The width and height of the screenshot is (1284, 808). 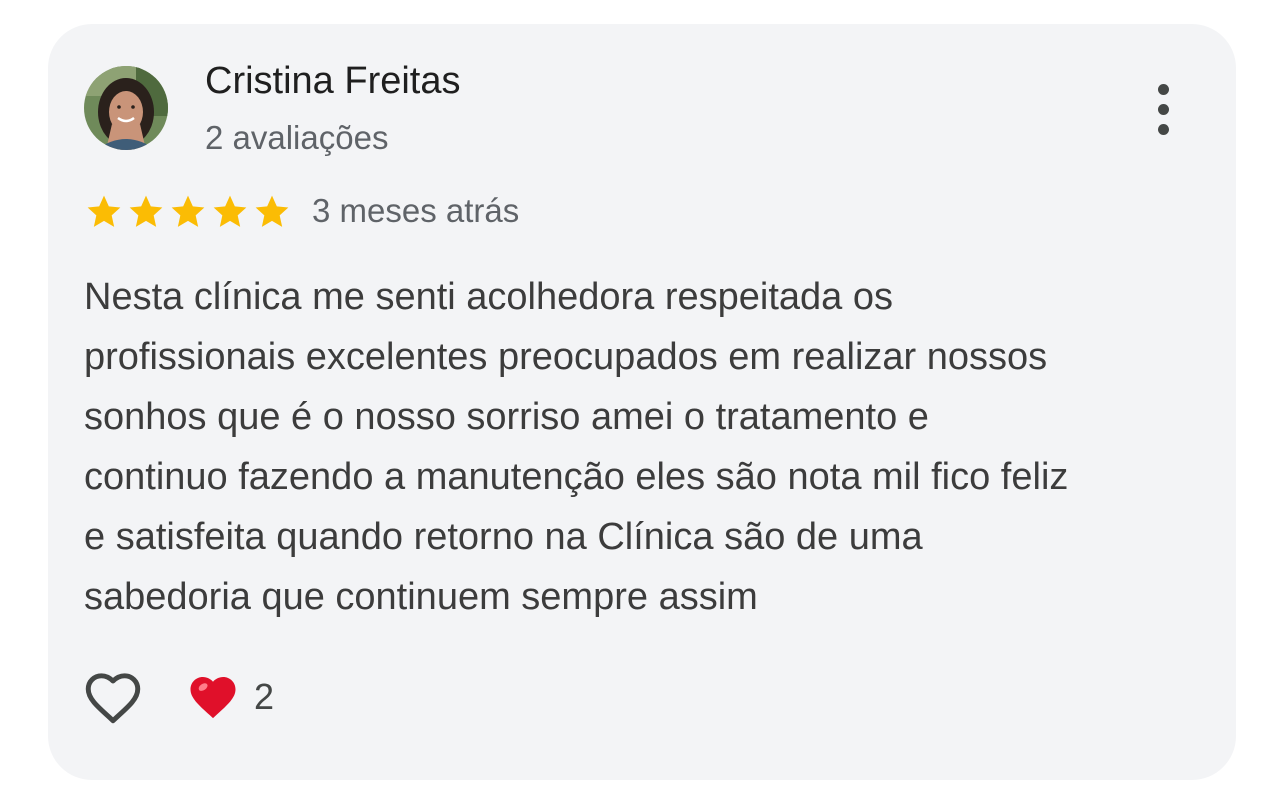 I want to click on avatar-photo, so click(x=126, y=108).